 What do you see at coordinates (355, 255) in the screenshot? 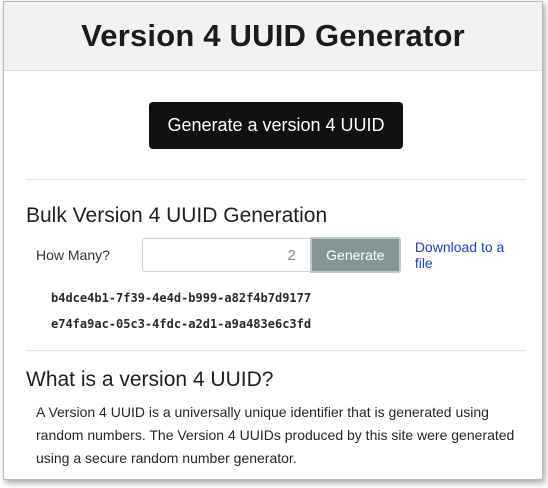
I see `bulk-generate-button: Generate` at bounding box center [355, 255].